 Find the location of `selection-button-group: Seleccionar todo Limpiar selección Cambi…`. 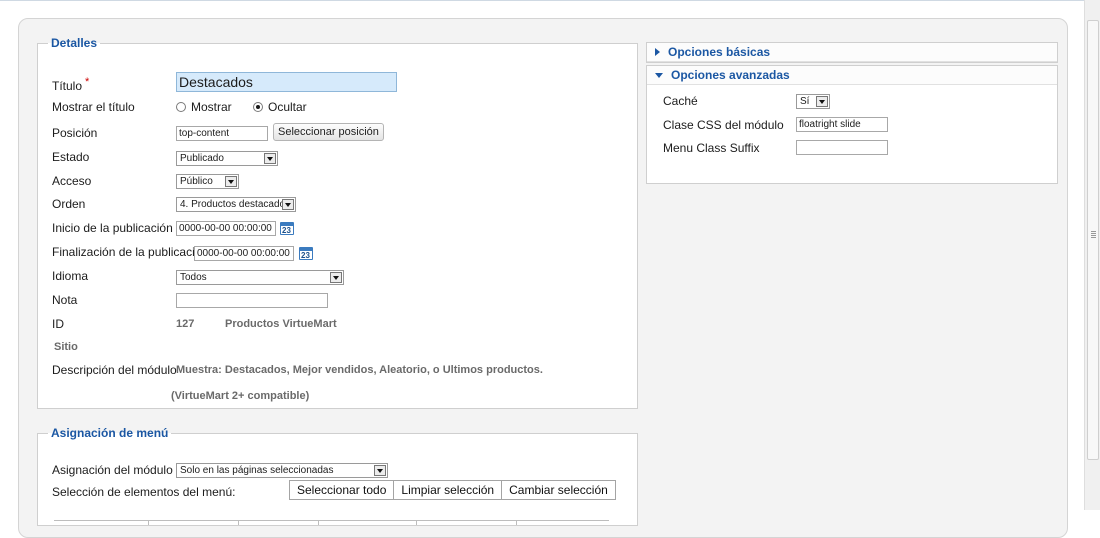

selection-button-group: Seleccionar todo Limpiar selección Cambi… is located at coordinates (452, 490).